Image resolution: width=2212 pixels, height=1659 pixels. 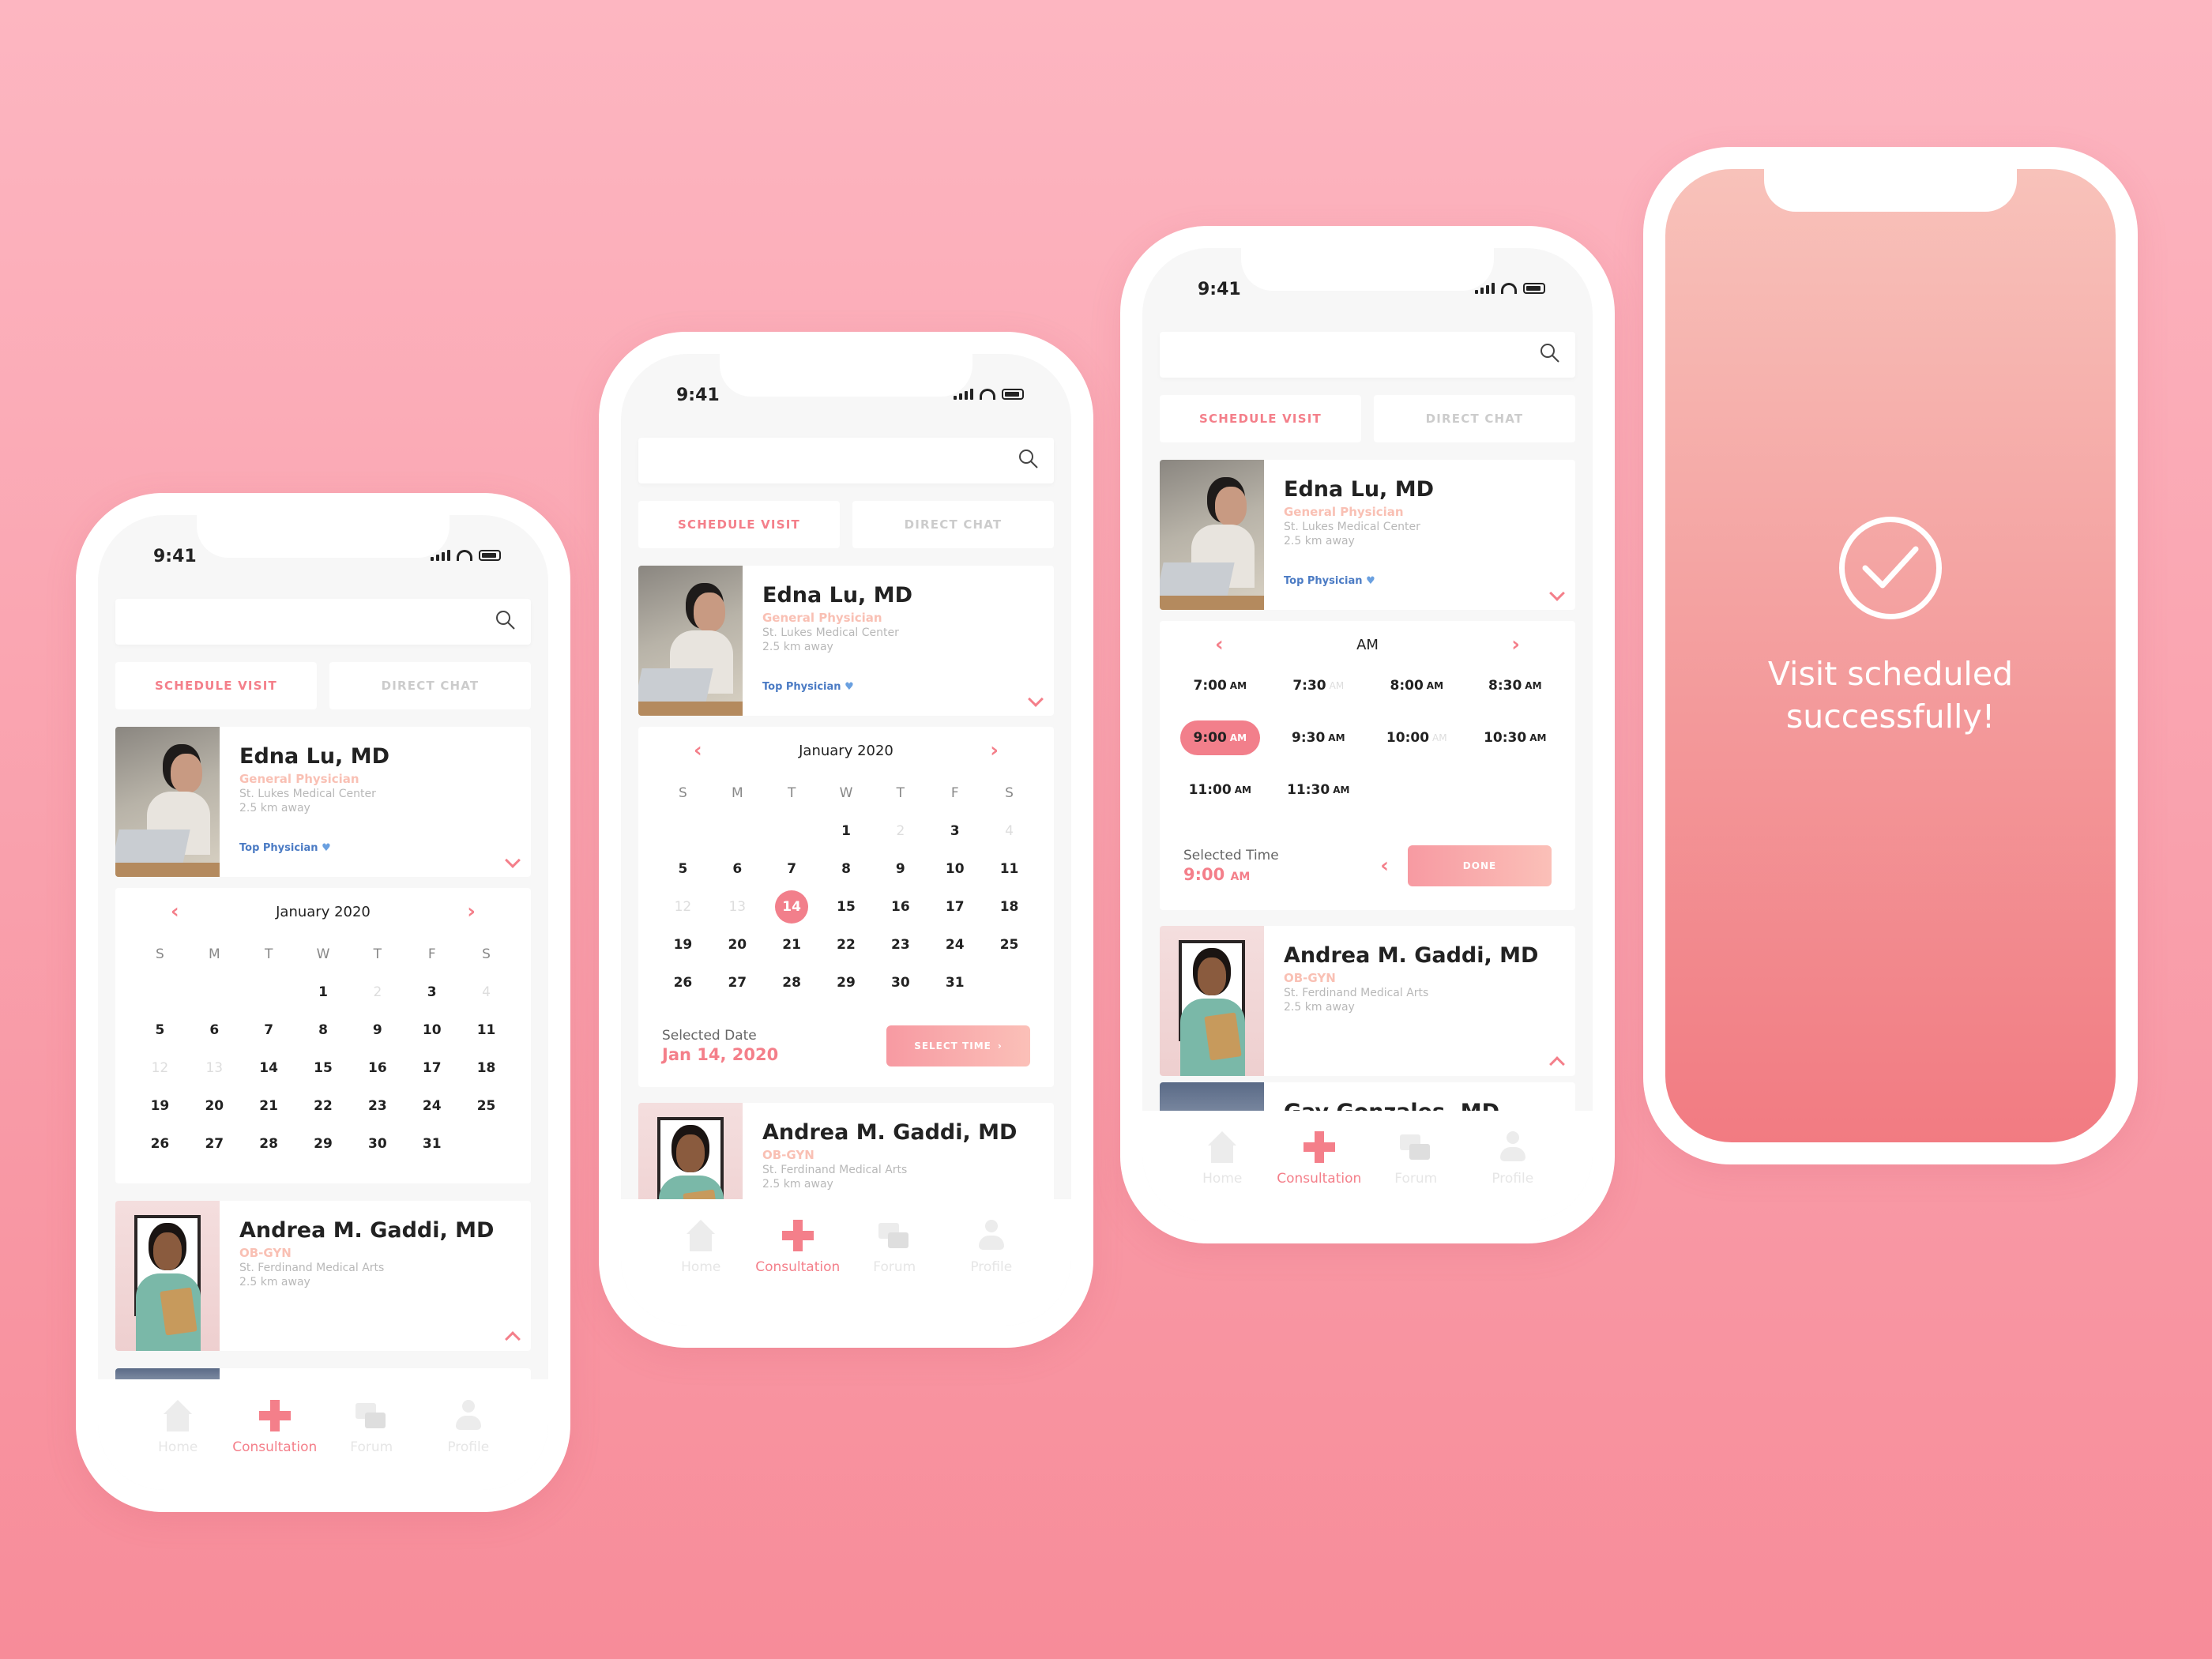 I want to click on calendar-day: 17, so click(x=955, y=907).